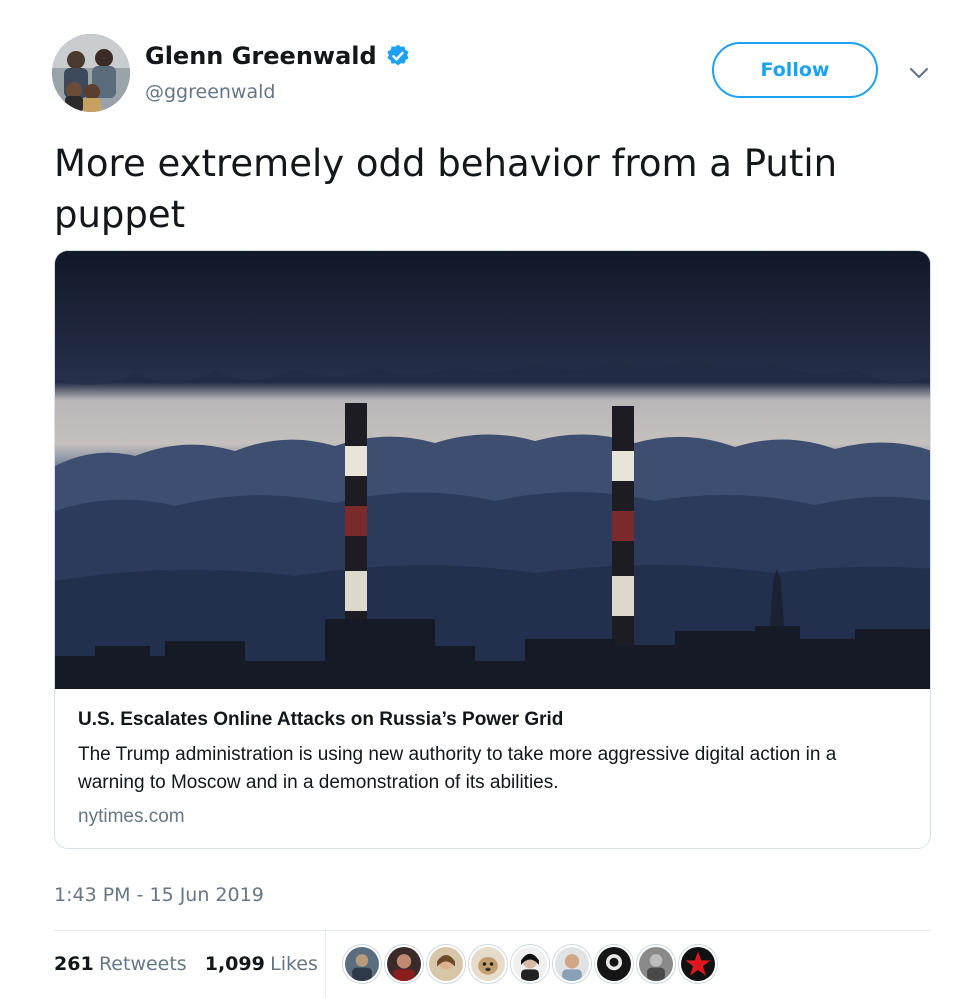  I want to click on avatar, so click(91, 73).